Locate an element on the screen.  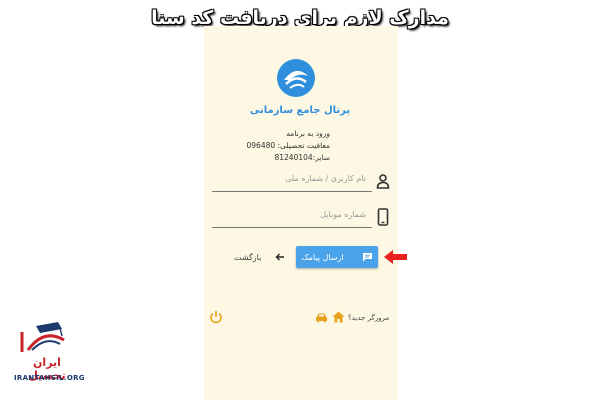
info-line-exemption: معافیت تحصیلی: 096480 is located at coordinates (288, 145).